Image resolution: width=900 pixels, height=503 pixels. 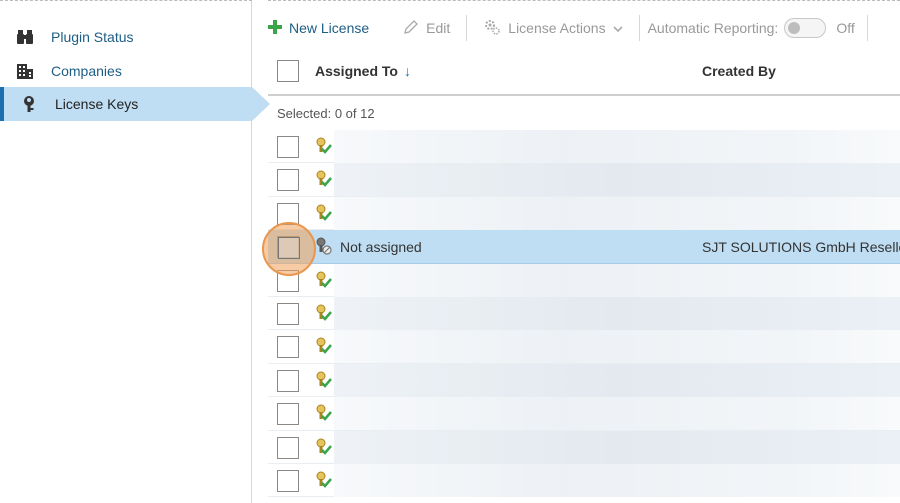 I want to click on assigned-to-cell: Not assigned, so click(x=381, y=247).